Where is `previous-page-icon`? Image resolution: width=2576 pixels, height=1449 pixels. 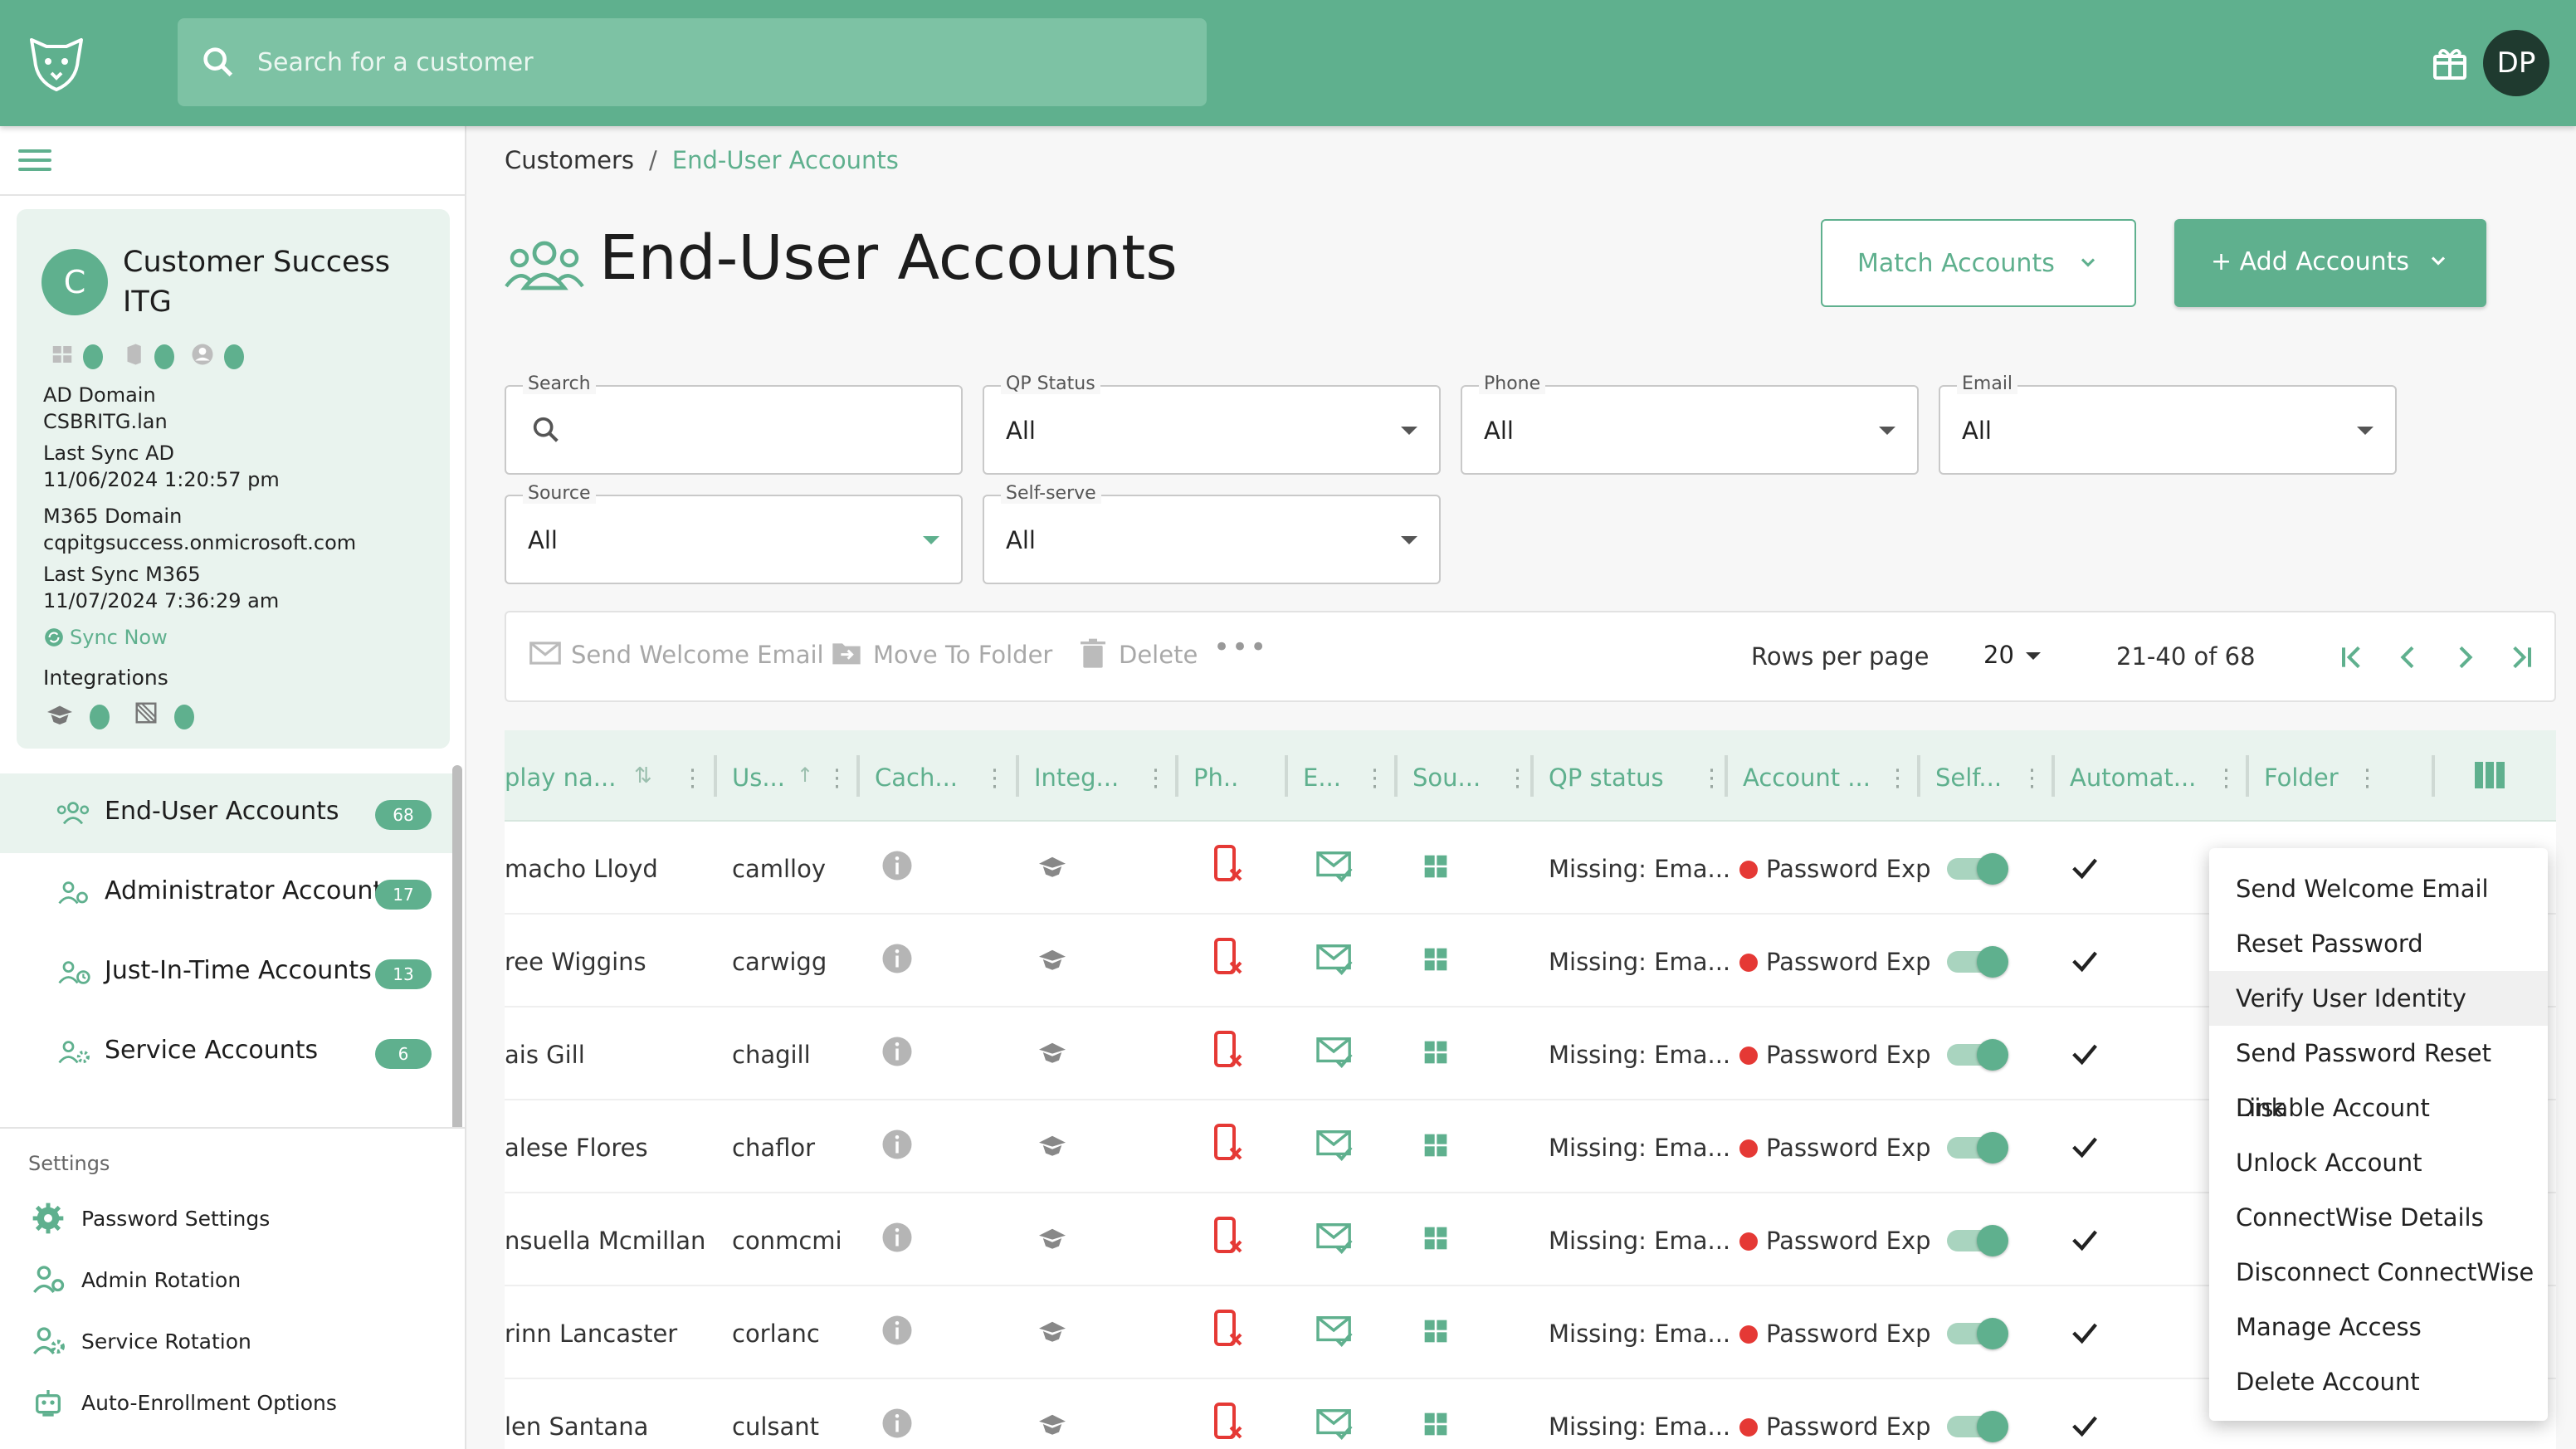 previous-page-icon is located at coordinates (2408, 658).